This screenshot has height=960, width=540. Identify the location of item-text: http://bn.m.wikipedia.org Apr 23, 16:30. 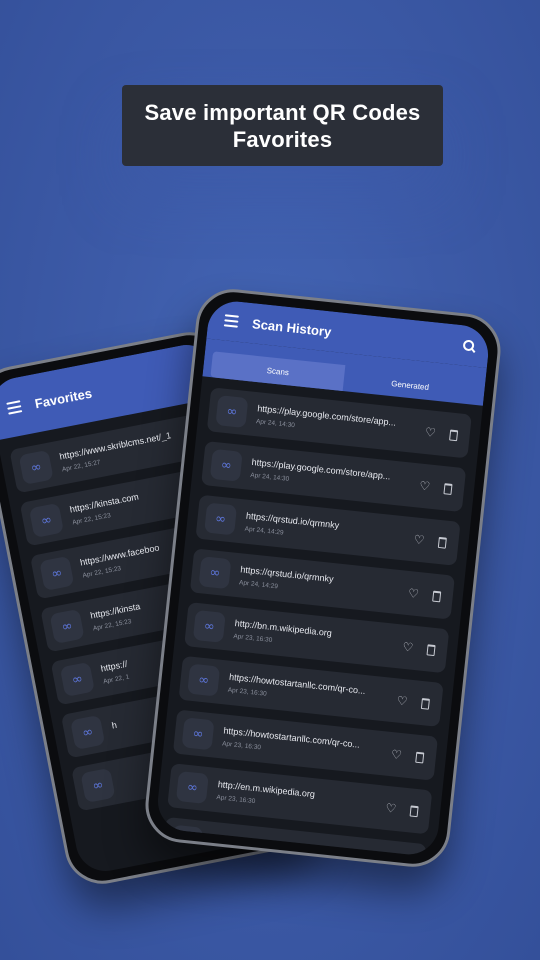
(318, 638).